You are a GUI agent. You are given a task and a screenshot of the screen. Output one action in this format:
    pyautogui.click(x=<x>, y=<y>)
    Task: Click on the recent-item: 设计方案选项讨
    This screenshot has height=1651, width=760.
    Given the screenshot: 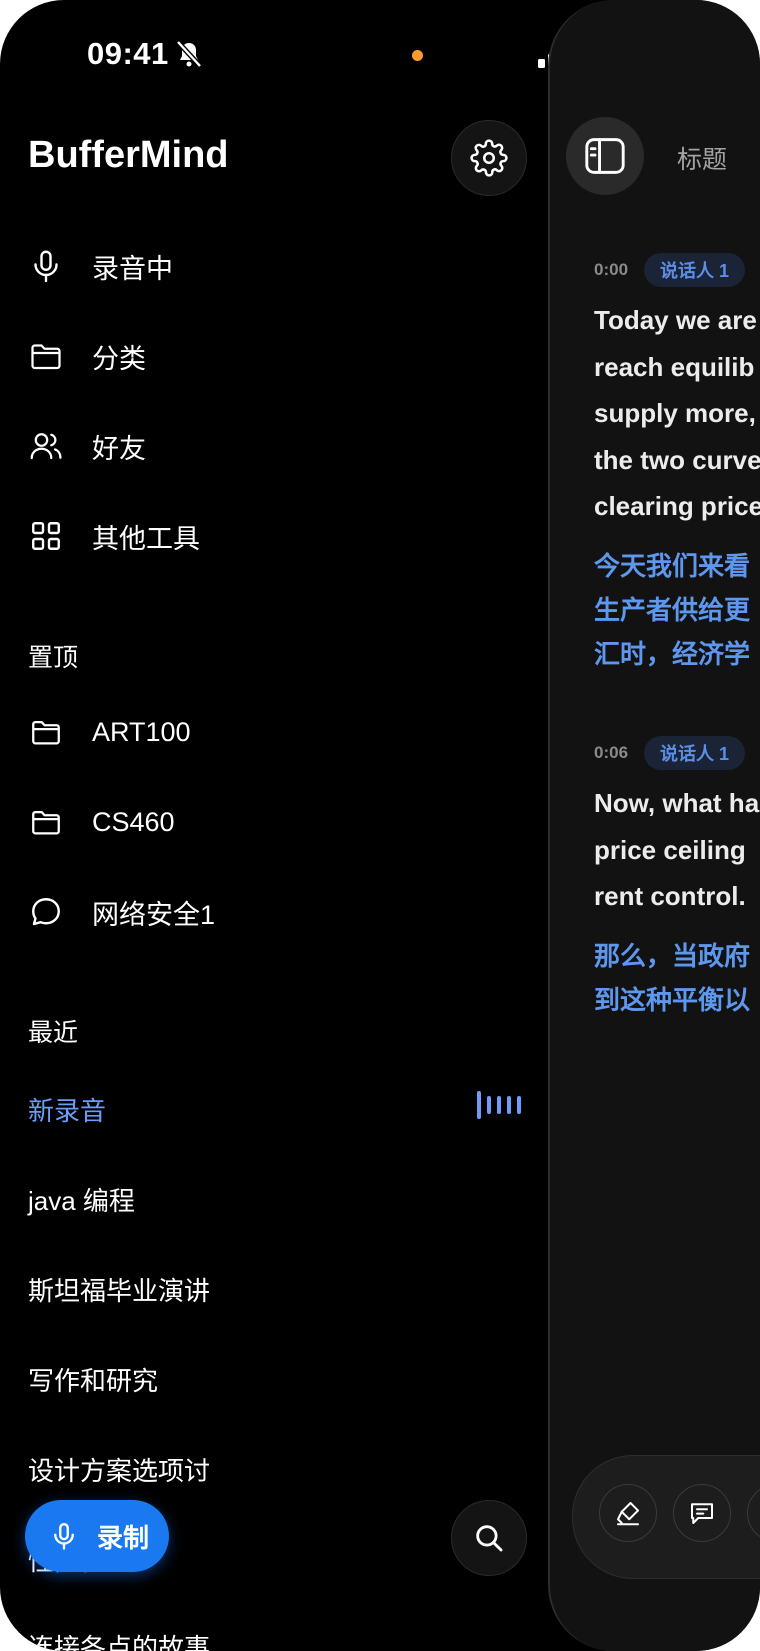 What is the action you would take?
    pyautogui.click(x=119, y=1469)
    